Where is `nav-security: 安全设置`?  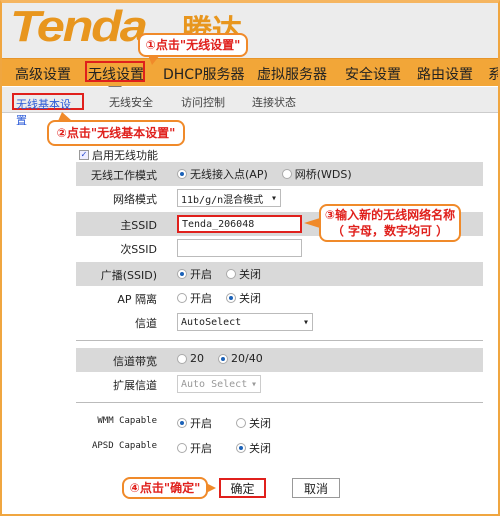 nav-security: 安全设置 is located at coordinates (373, 74).